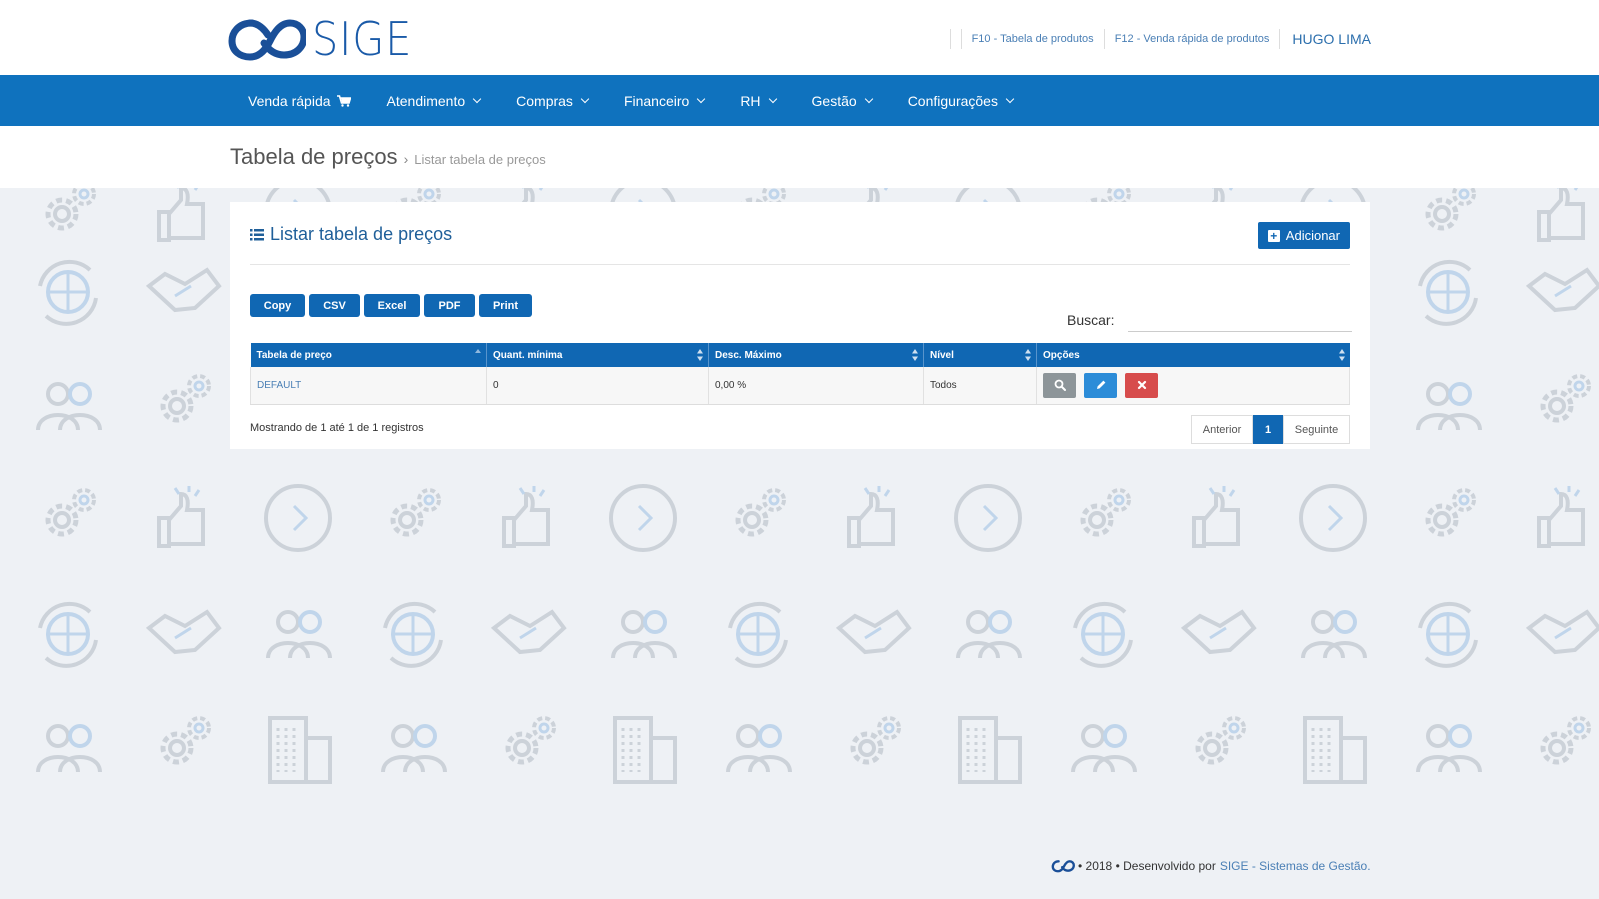  Describe the element at coordinates (960, 100) in the screenshot. I see `nav-configuracoes: Configurações` at that location.